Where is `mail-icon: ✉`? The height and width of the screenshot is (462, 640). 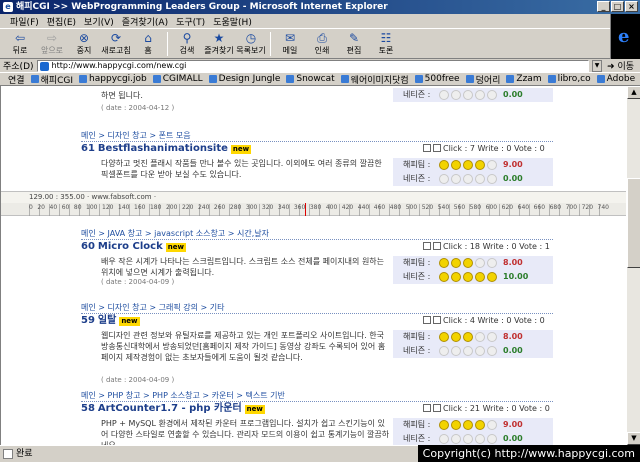 mail-icon: ✉ is located at coordinates (290, 38).